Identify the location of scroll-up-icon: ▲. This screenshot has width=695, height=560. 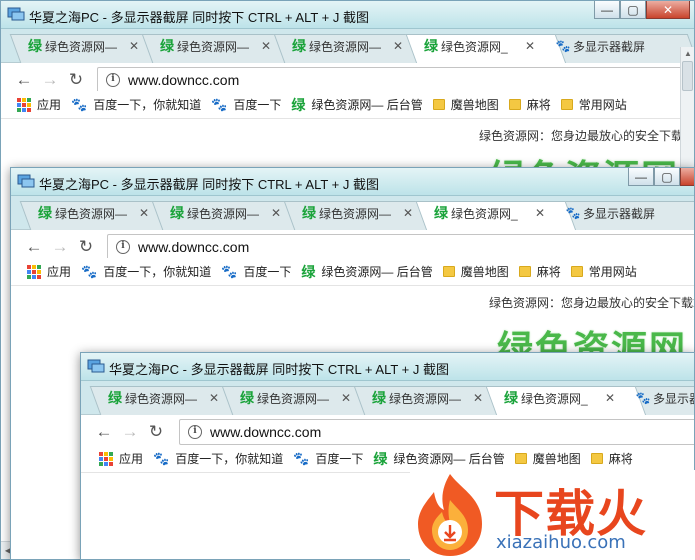
(687, 54).